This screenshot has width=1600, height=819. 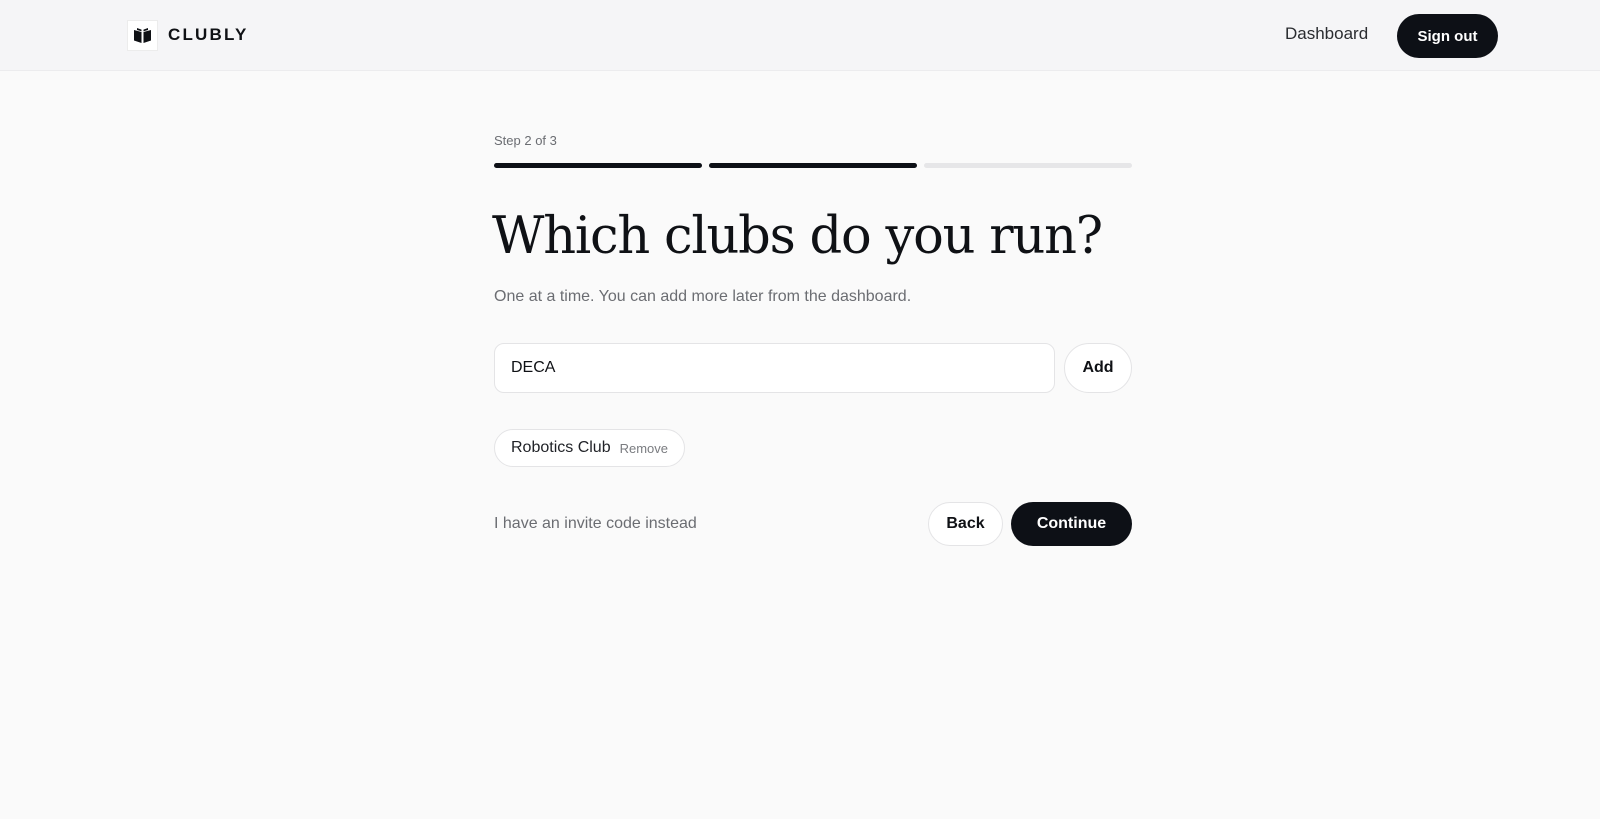 I want to click on brand-logo, so click(x=142, y=35).